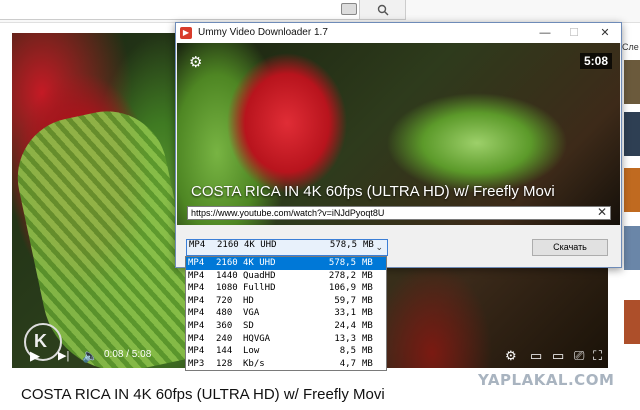 The image size is (640, 410). What do you see at coordinates (398, 33) in the screenshot?
I see `window-titlebar: ▶ Ummy Video Downloader 1.7 — ☐ ✕` at bounding box center [398, 33].